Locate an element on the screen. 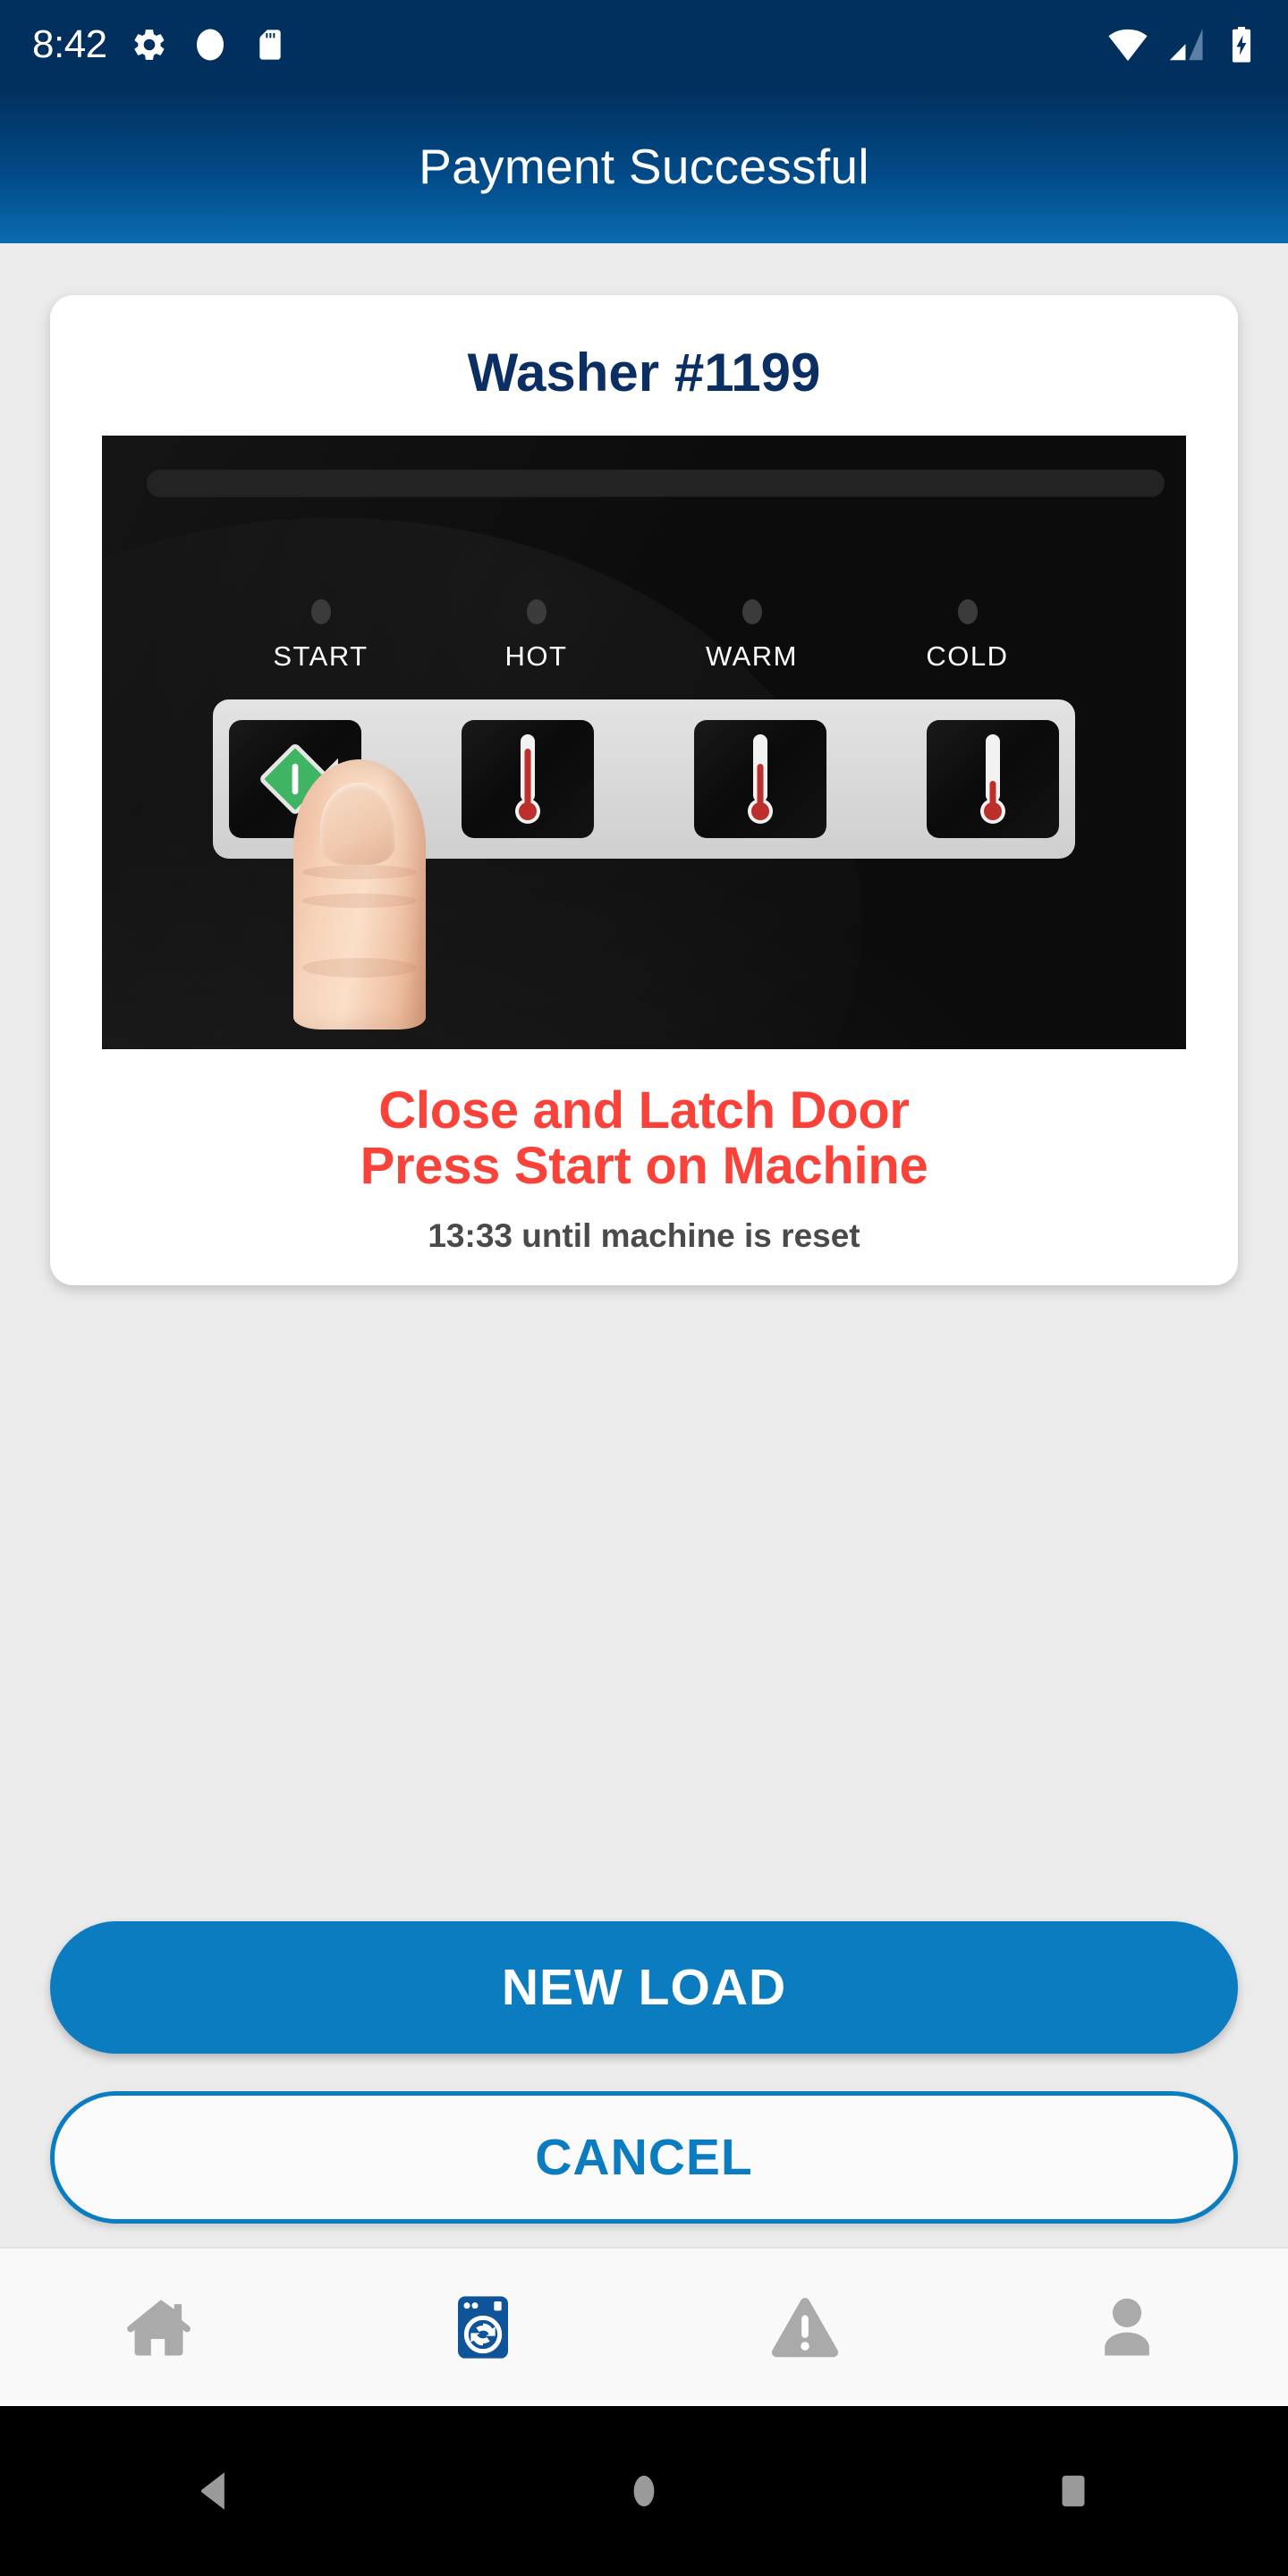 This screenshot has height=2576, width=1288. cancel-button: CANCEL is located at coordinates (644, 2157).